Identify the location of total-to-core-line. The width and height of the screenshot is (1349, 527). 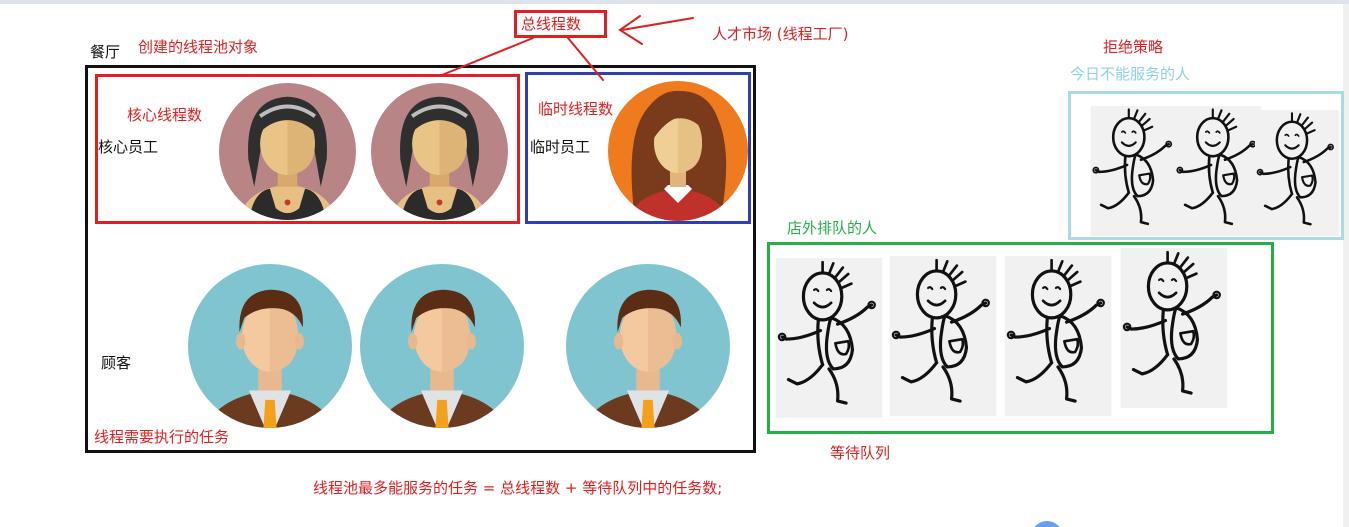
(487, 56).